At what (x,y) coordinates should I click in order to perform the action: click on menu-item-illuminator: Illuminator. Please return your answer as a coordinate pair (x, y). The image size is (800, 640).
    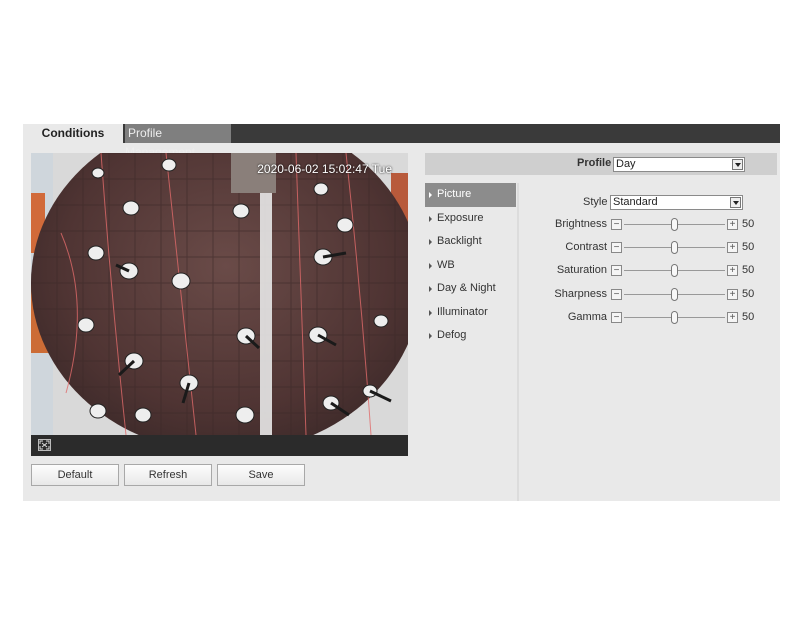
    Looking at the image, I should click on (470, 313).